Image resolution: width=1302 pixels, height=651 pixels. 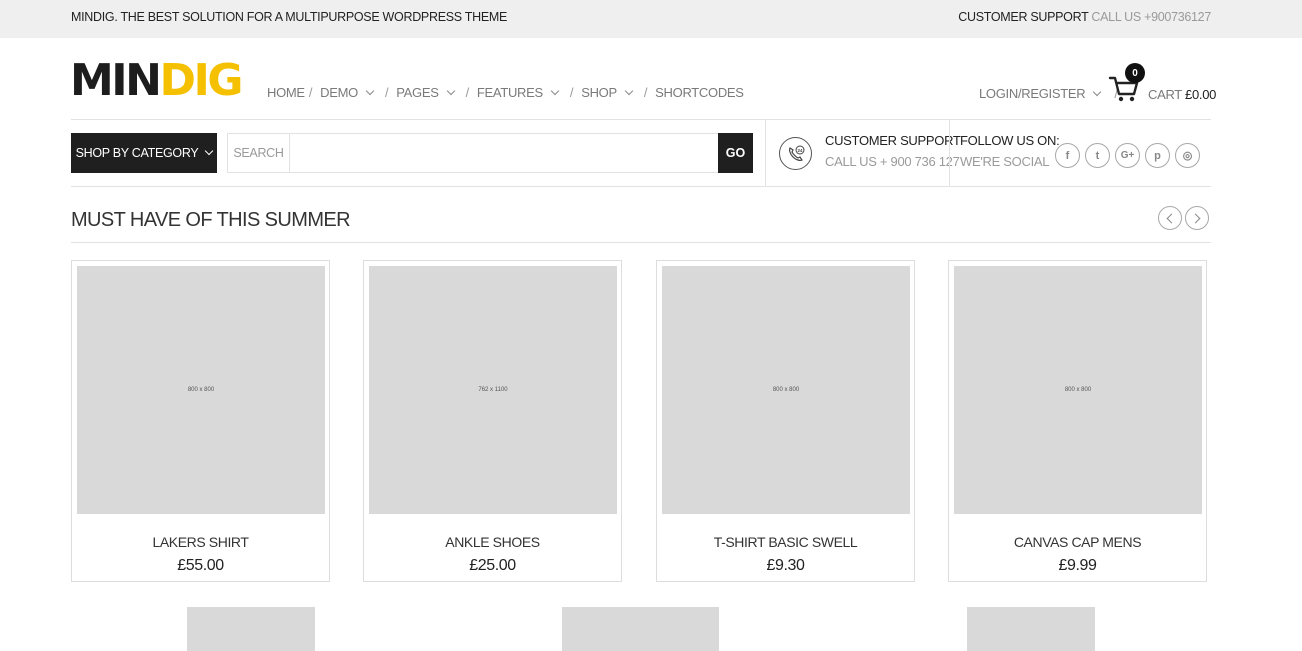 I want to click on chevron-left-icon, so click(x=1171, y=218).